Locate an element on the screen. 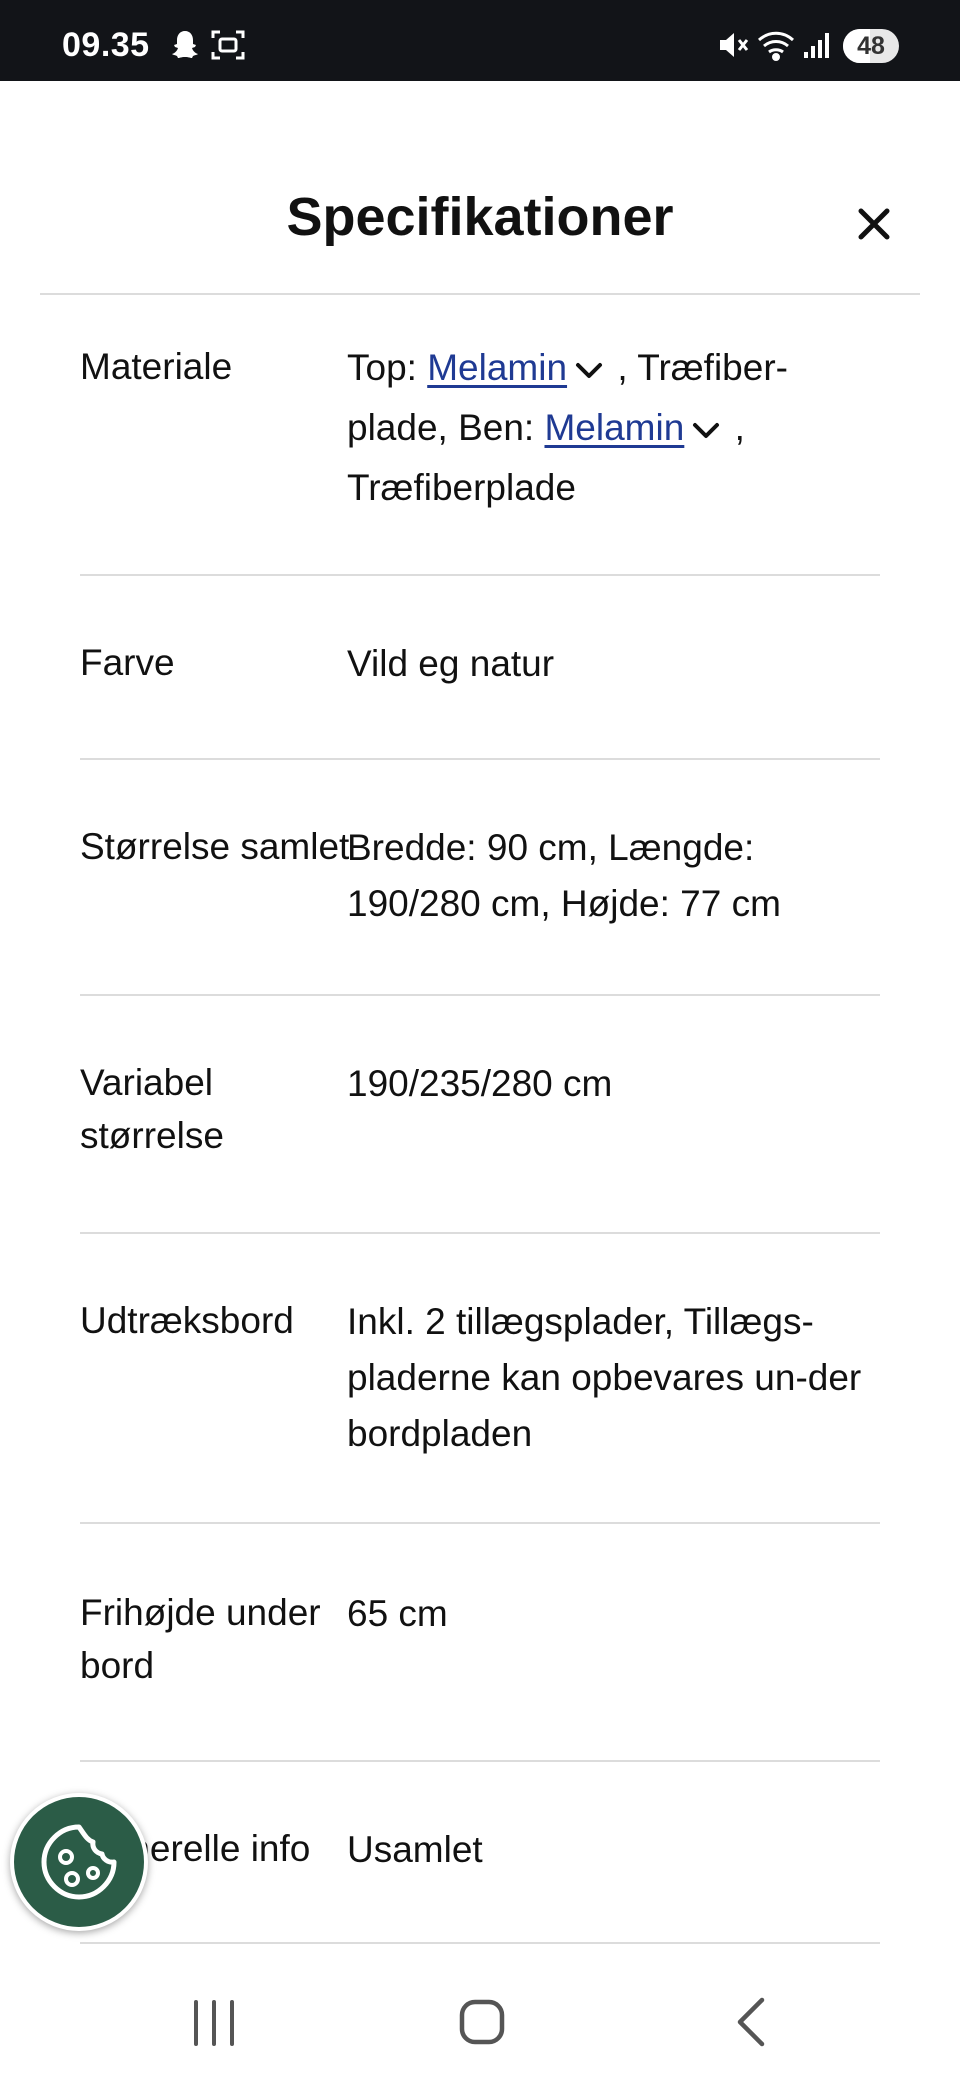 The image size is (960, 2080). signal-icon is located at coordinates (817, 47).